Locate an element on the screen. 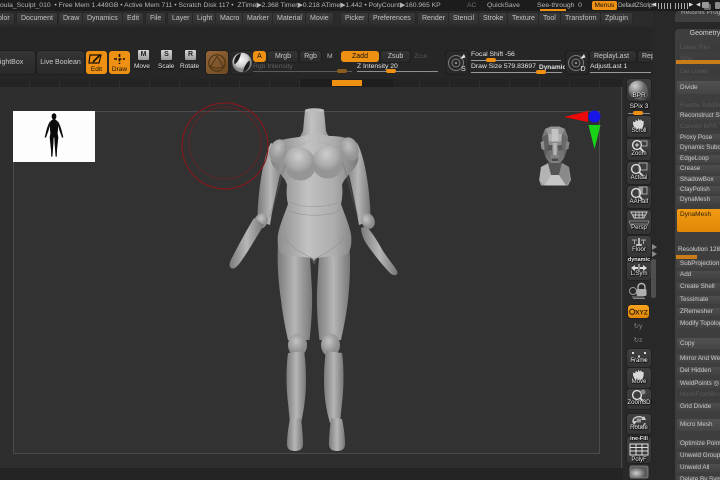  svg-text: XYZ is located at coordinates (641, 313).